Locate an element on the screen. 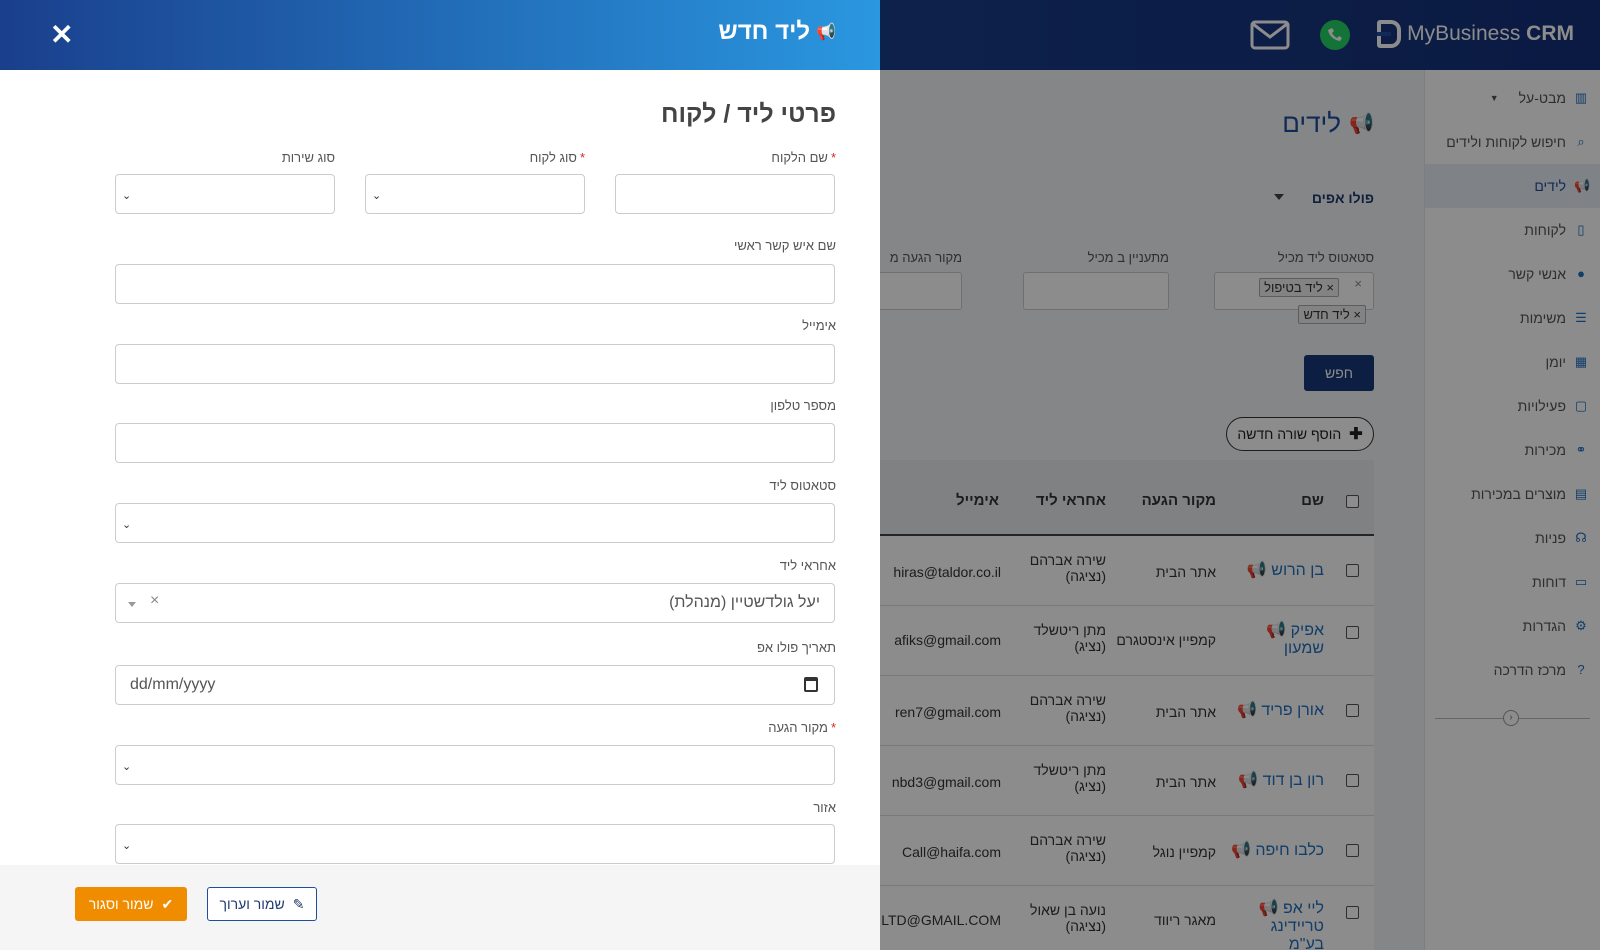 Image resolution: width=1600 pixels, height=950 pixels. panel-title: ליד חדש 📢 is located at coordinates (777, 31).